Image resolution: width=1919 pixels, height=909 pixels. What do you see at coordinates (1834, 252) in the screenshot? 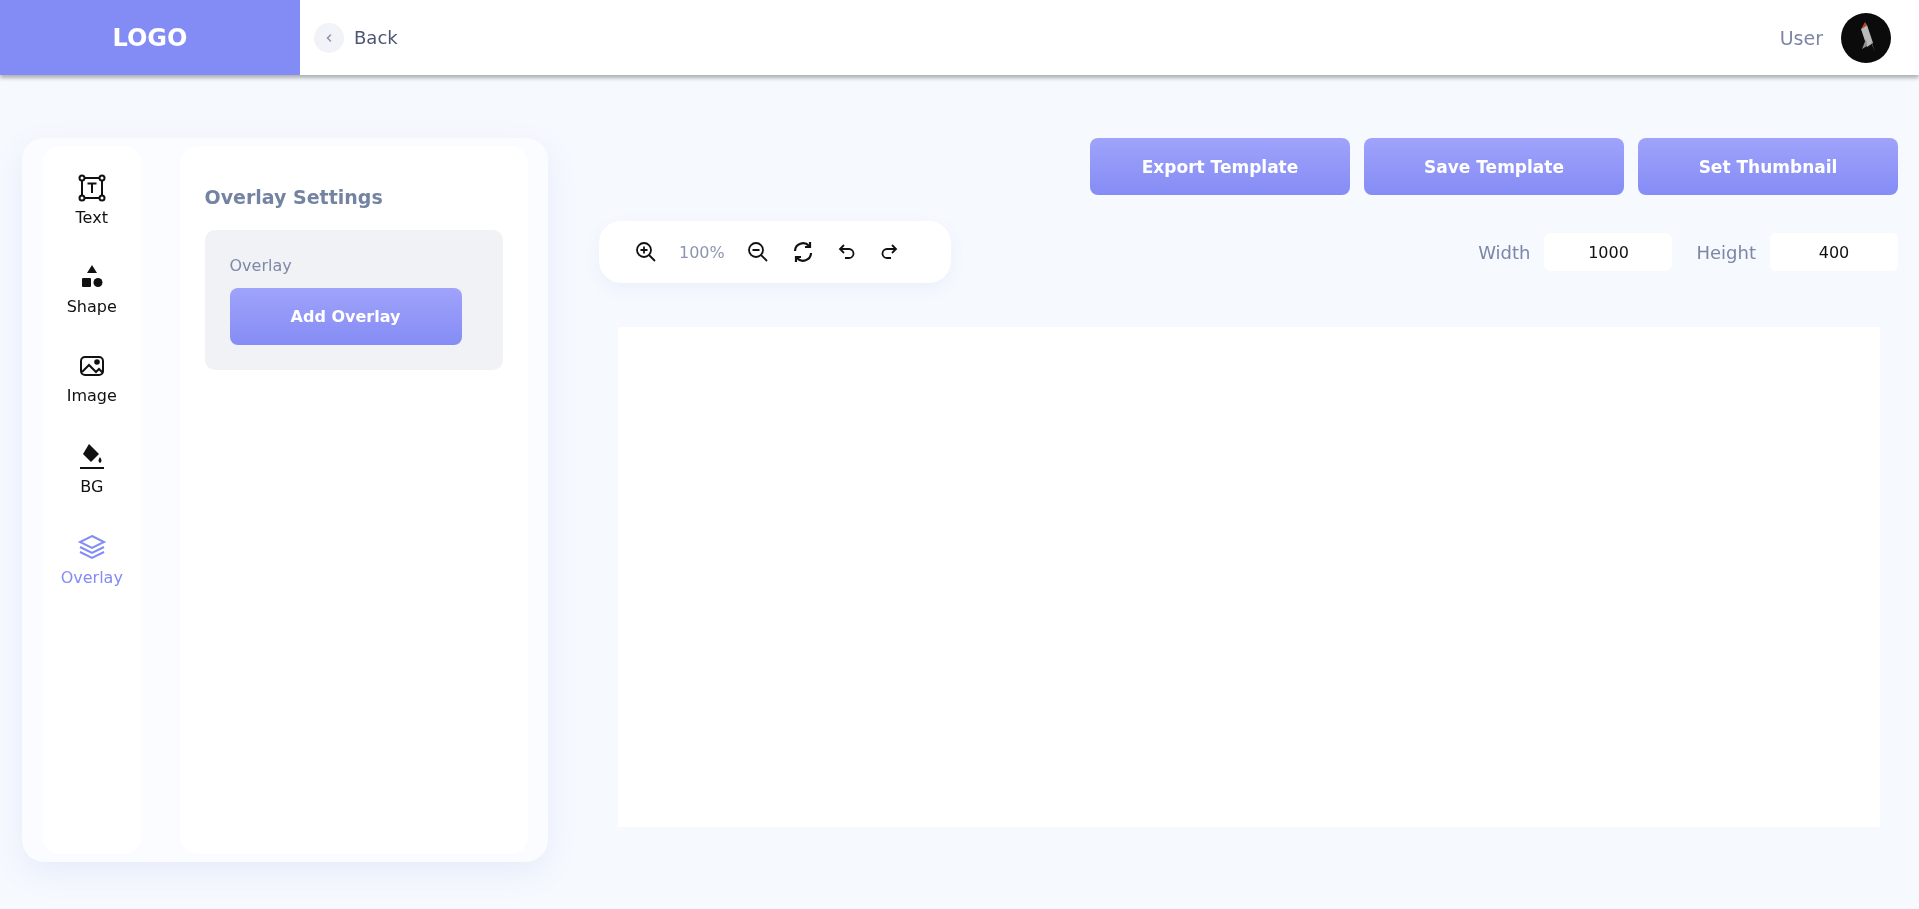
I see `height-field: 400` at bounding box center [1834, 252].